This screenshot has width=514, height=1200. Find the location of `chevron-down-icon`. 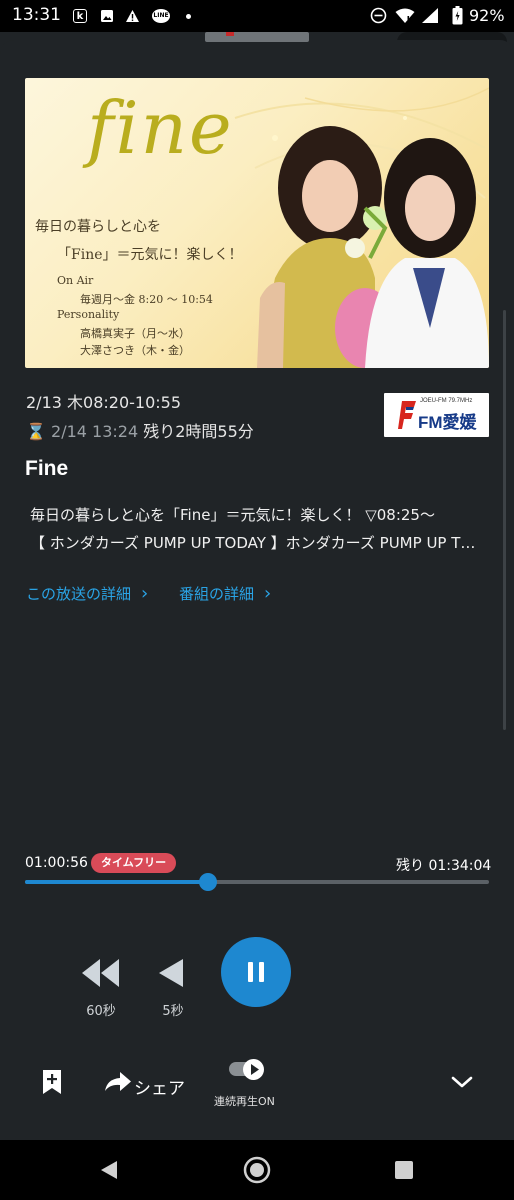

chevron-down-icon is located at coordinates (462, 1082).